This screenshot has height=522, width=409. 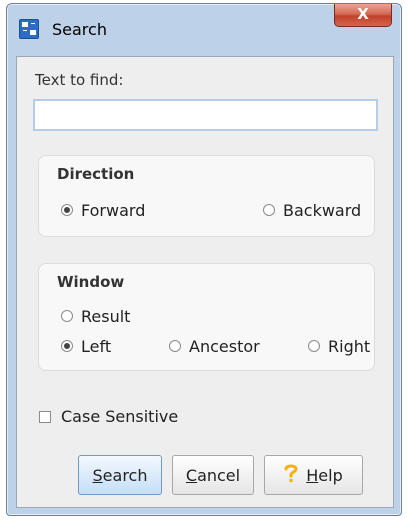 I want to click on radio-left-label: Left, so click(x=96, y=346).